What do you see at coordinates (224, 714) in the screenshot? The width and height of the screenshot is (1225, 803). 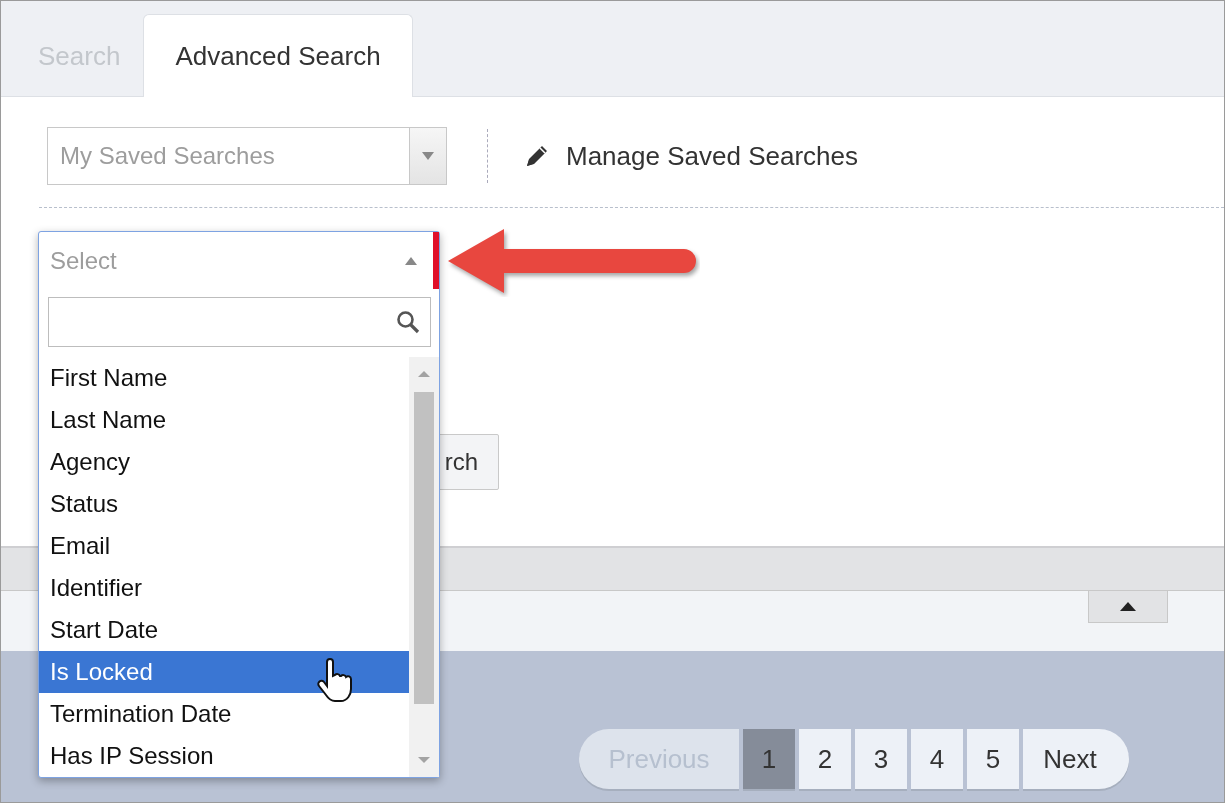 I see `option-item: Termination Date` at bounding box center [224, 714].